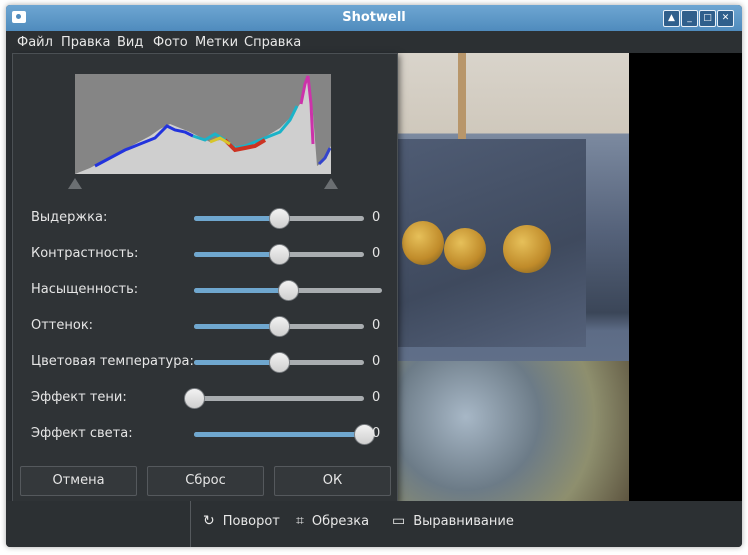  I want to click on slider-label: Контрастность:, so click(85, 253).